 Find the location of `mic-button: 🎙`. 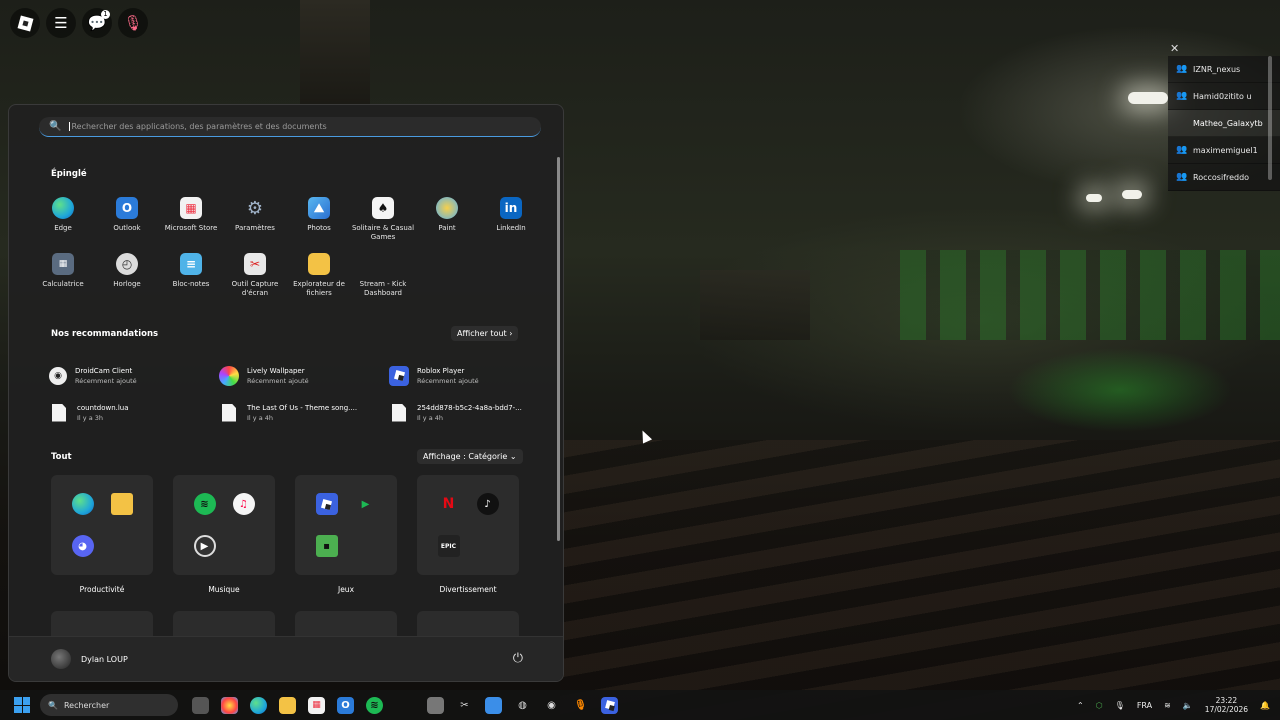

mic-button: 🎙 is located at coordinates (133, 23).